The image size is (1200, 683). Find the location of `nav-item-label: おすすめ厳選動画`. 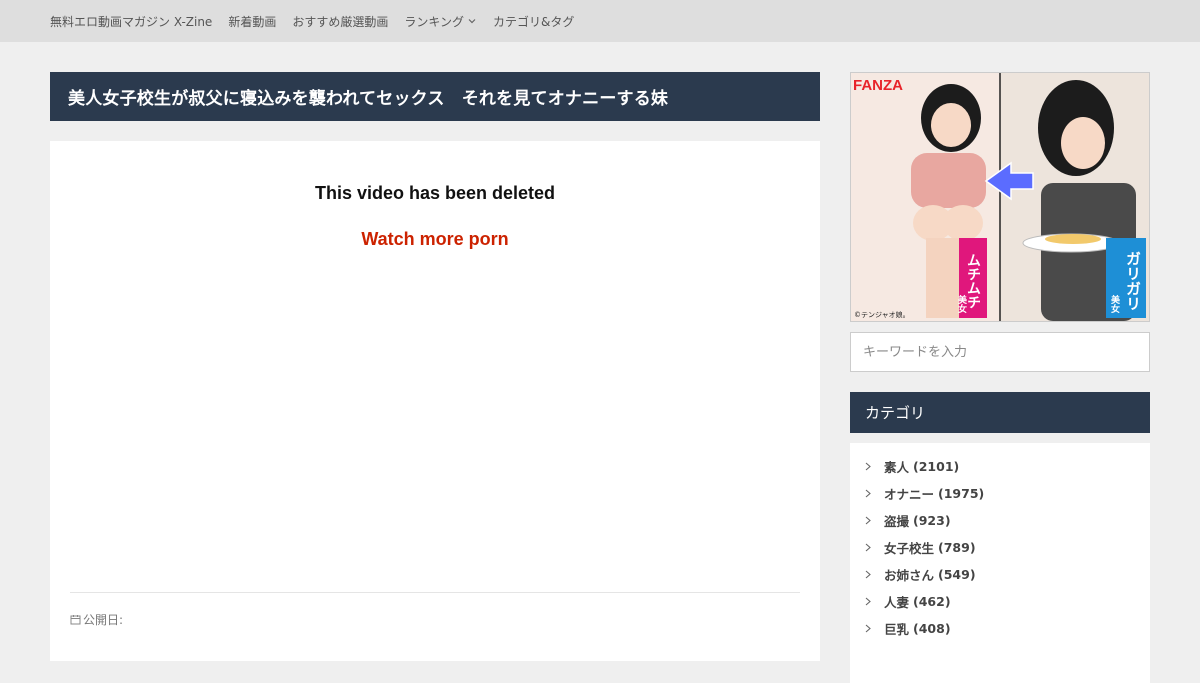

nav-item-label: おすすめ厳選動画 is located at coordinates (340, 21).